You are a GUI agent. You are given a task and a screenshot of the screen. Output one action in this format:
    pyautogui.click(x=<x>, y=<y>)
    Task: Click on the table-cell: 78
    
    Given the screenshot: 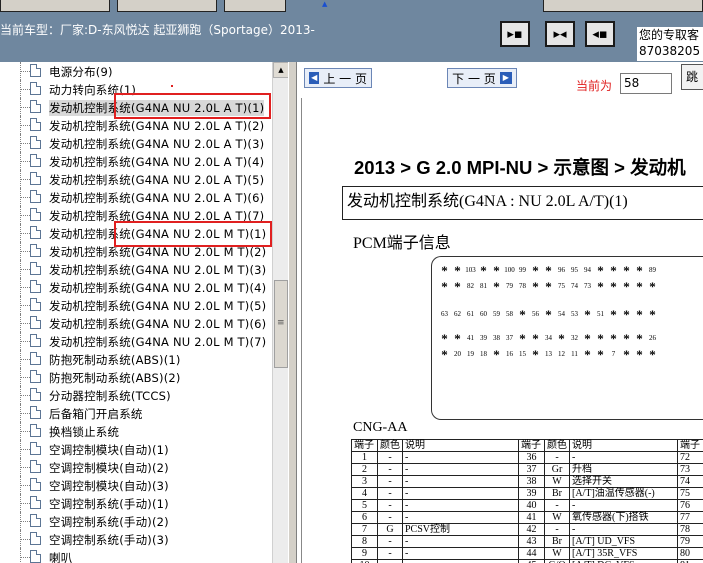 What is the action you would take?
    pyautogui.click(x=690, y=529)
    